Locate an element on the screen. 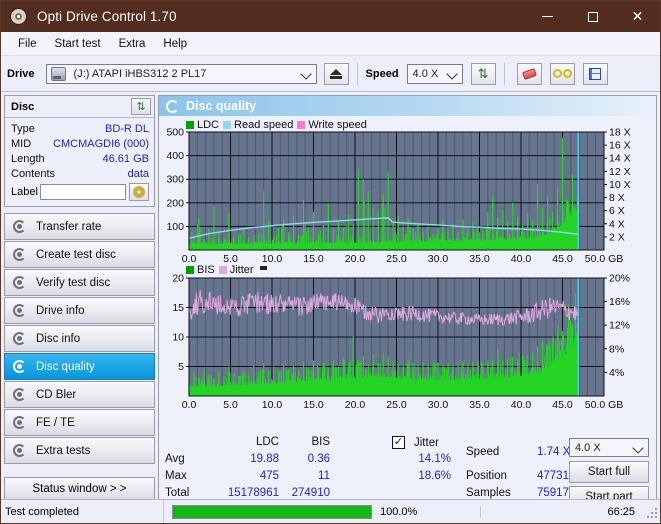 Image resolution: width=661 pixels, height=524 pixels. svg-text: 4% is located at coordinates (616, 373).